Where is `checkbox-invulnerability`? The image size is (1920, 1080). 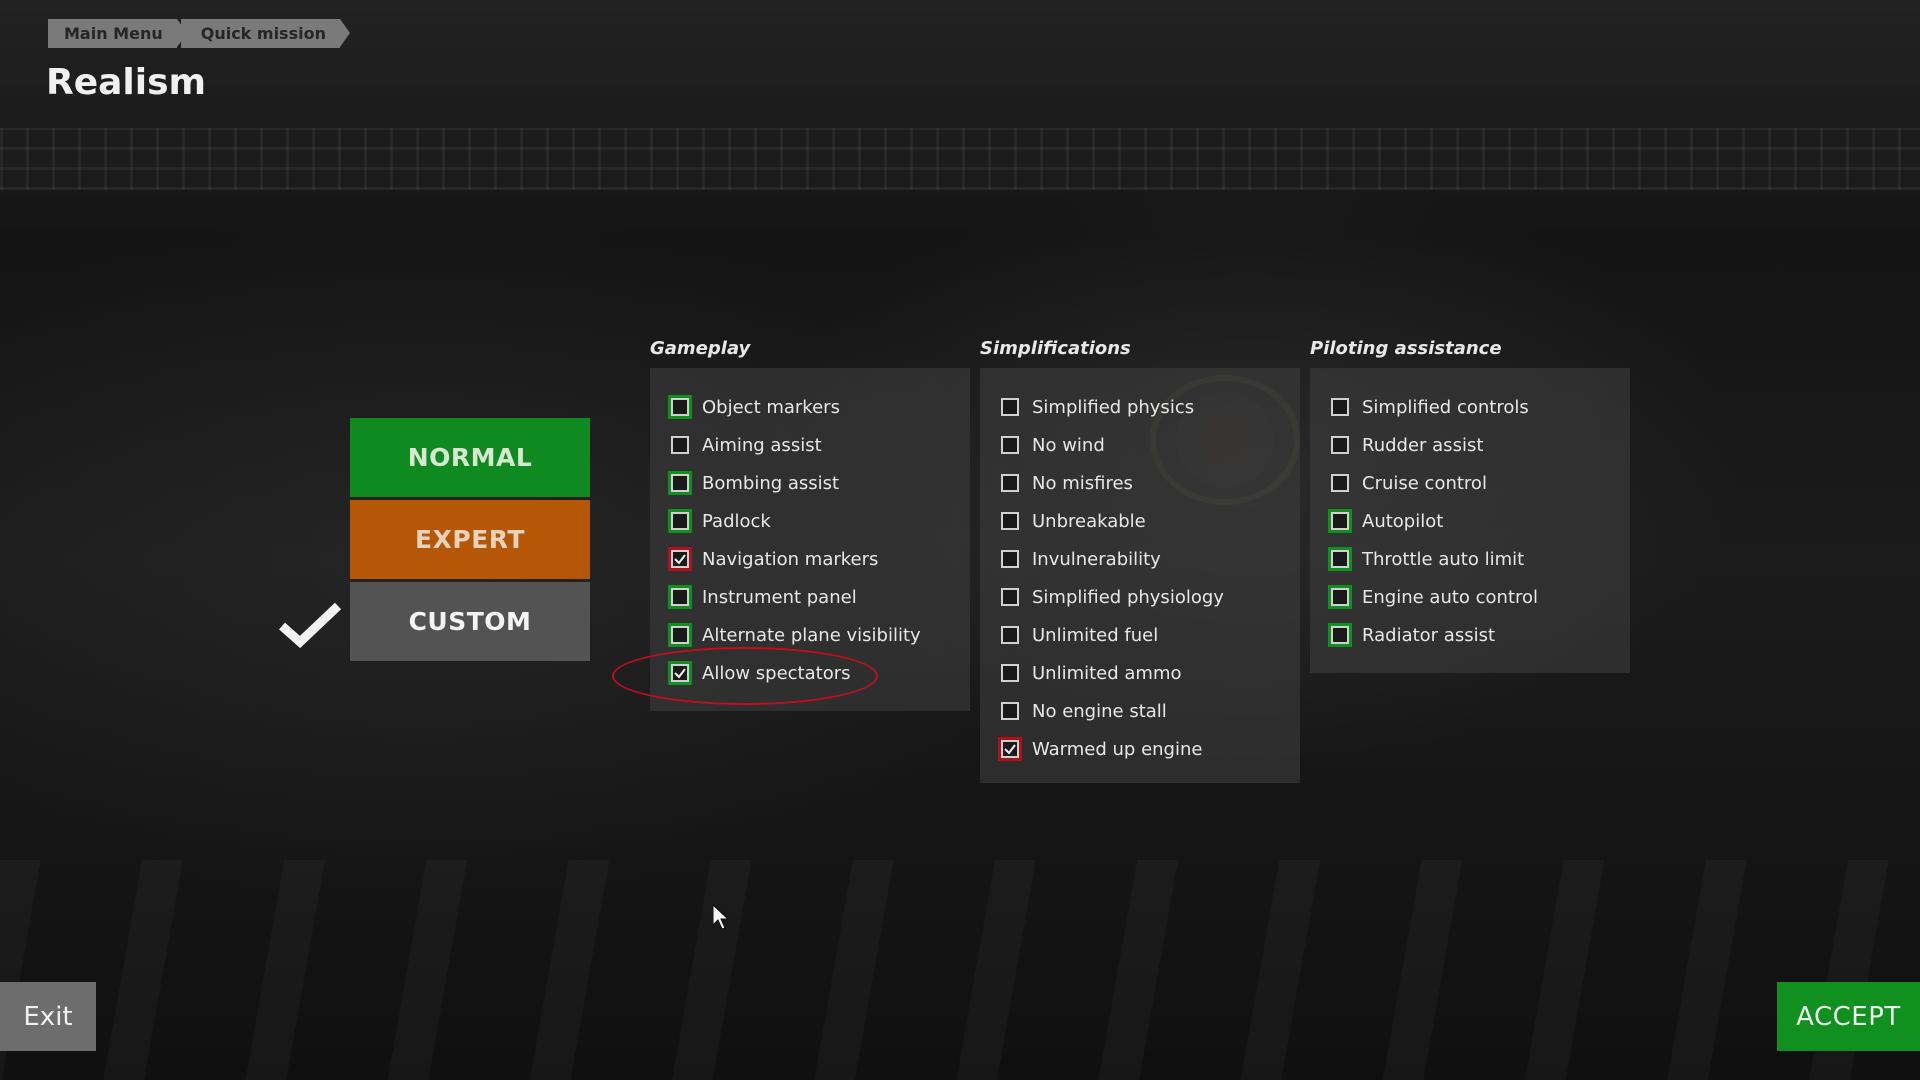
checkbox-invulnerability is located at coordinates (1010, 559).